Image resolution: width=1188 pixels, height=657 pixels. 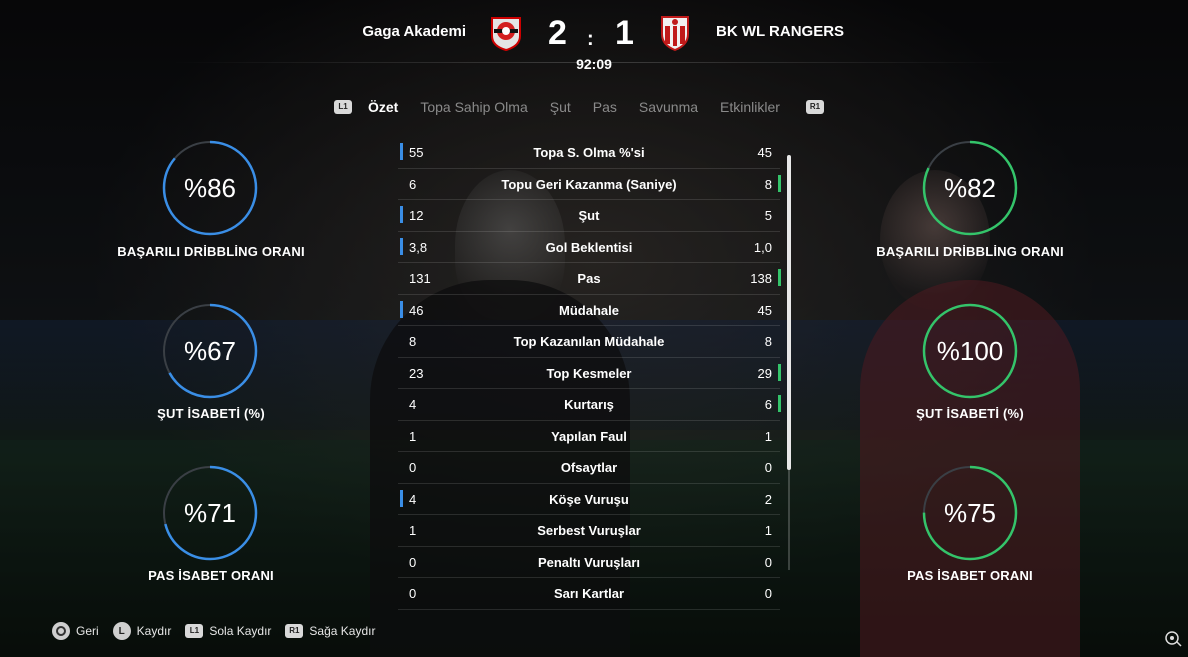 I want to click on stat-row: 8 Top Kazanılan Müdahale 8, so click(x=589, y=342).